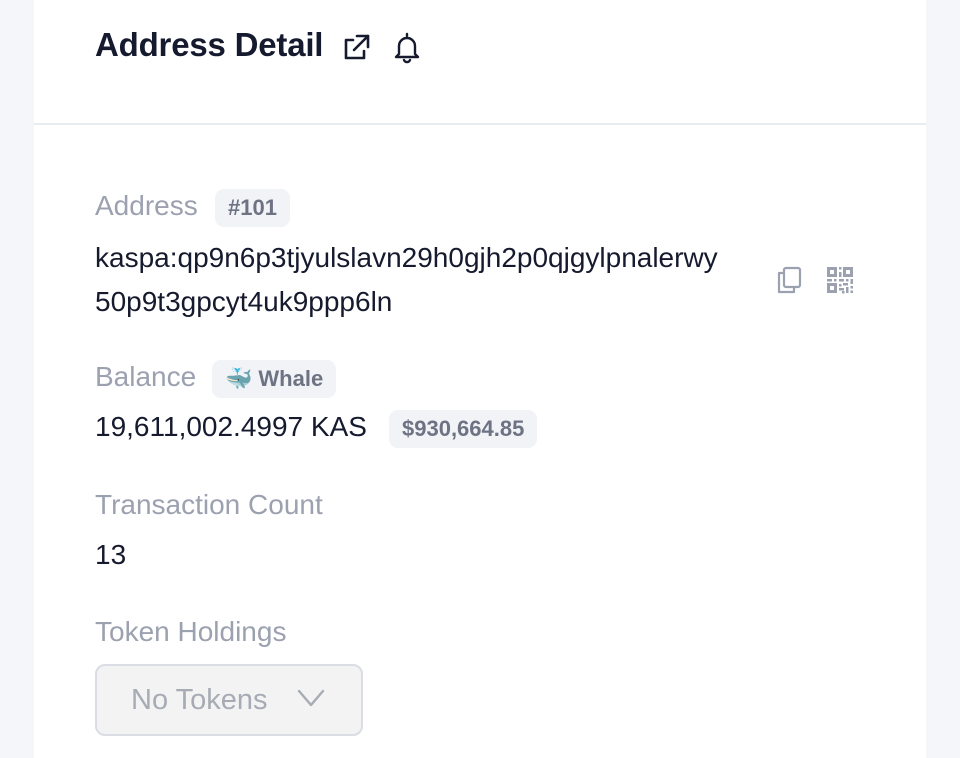 The image size is (960, 758). Describe the element at coordinates (146, 205) in the screenshot. I see `address-label: Address` at that location.